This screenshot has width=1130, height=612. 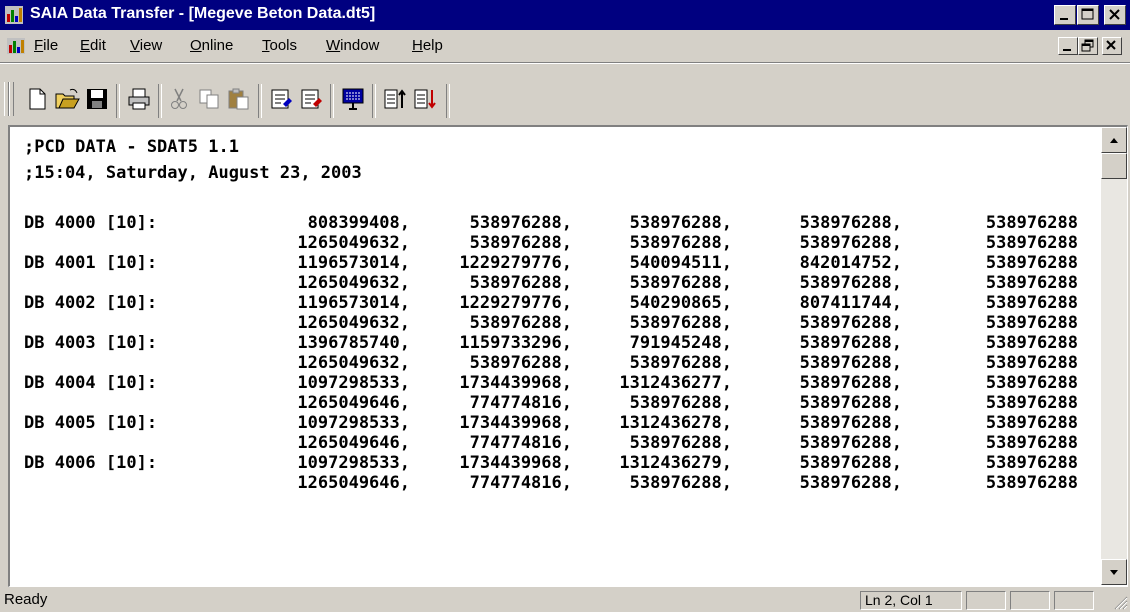 What do you see at coordinates (675, 463) in the screenshot?
I see `db-value-cell: 1312436279,` at bounding box center [675, 463].